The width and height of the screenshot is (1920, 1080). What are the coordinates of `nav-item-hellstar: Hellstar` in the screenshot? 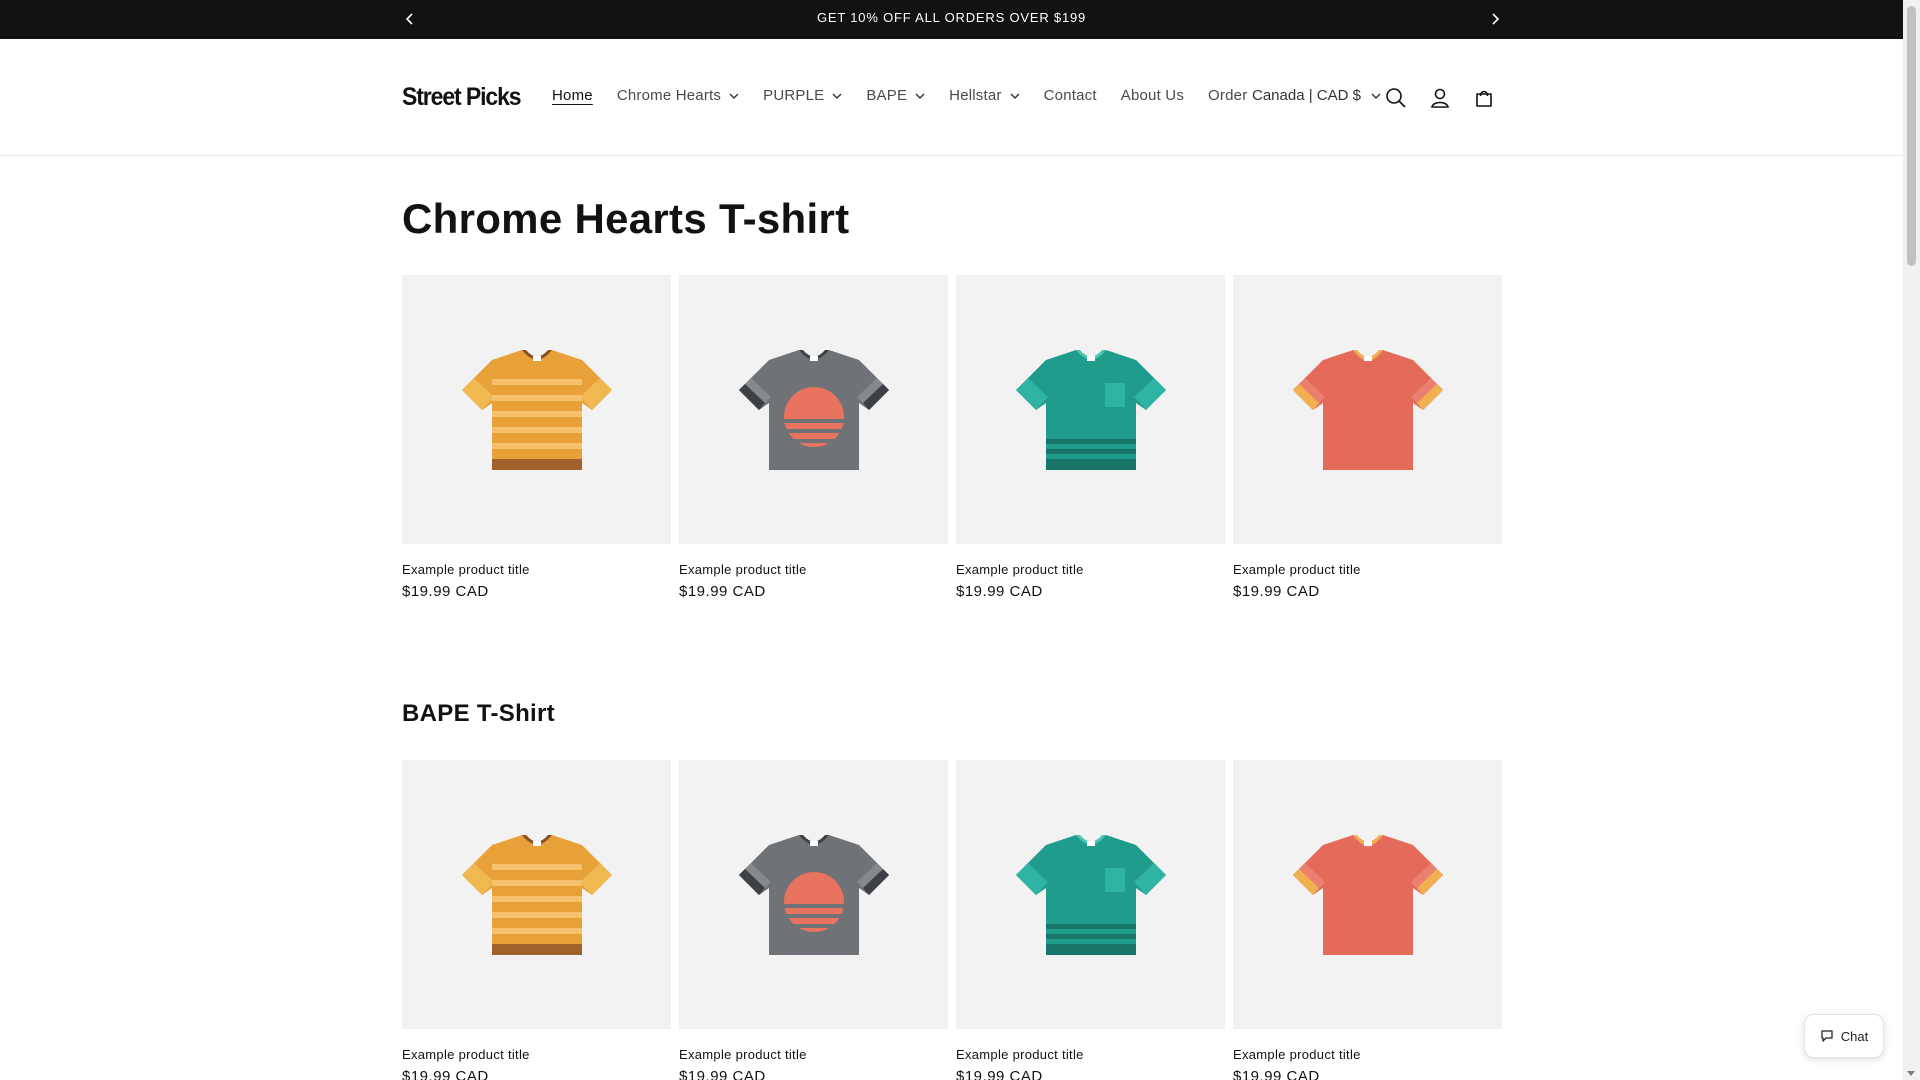 It's located at (984, 95).